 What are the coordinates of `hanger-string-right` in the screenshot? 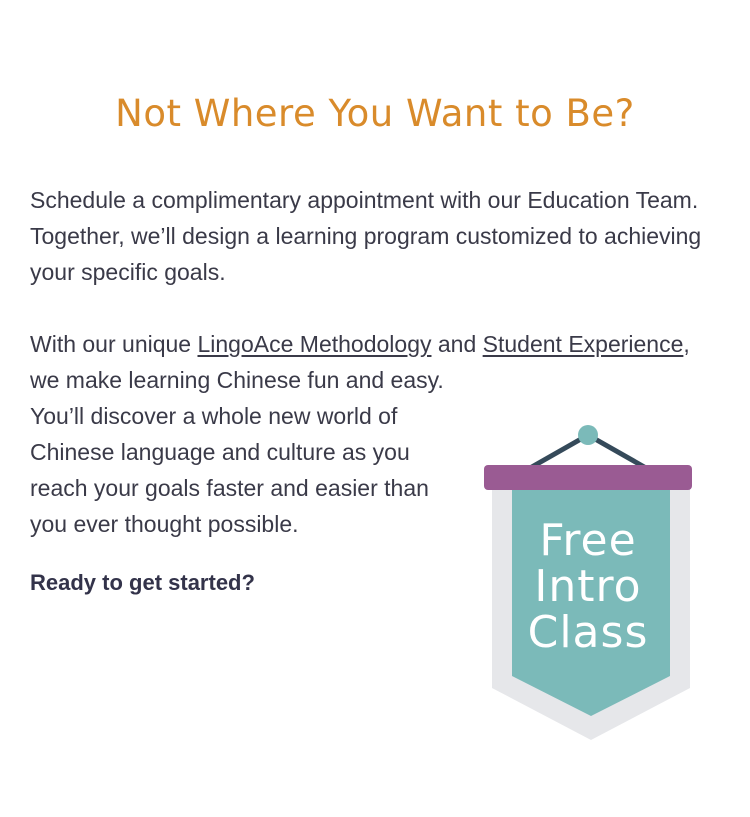 It's located at (617, 451).